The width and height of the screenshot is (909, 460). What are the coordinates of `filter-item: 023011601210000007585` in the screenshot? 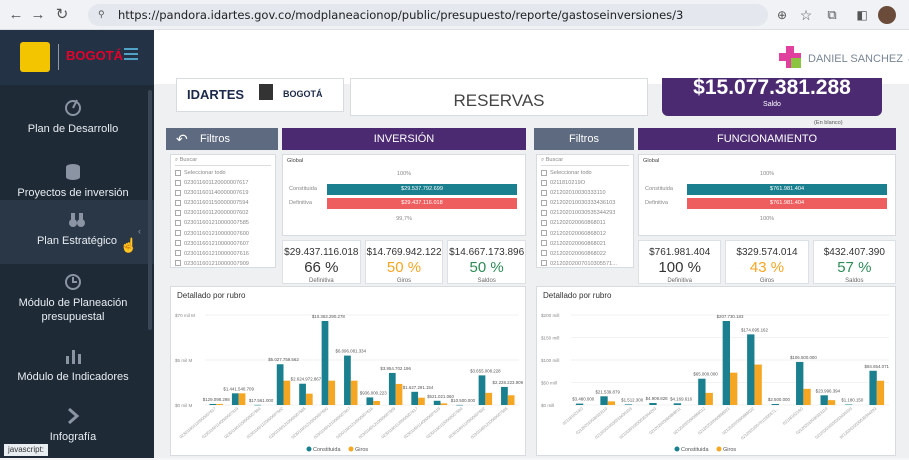 It's located at (223, 223).